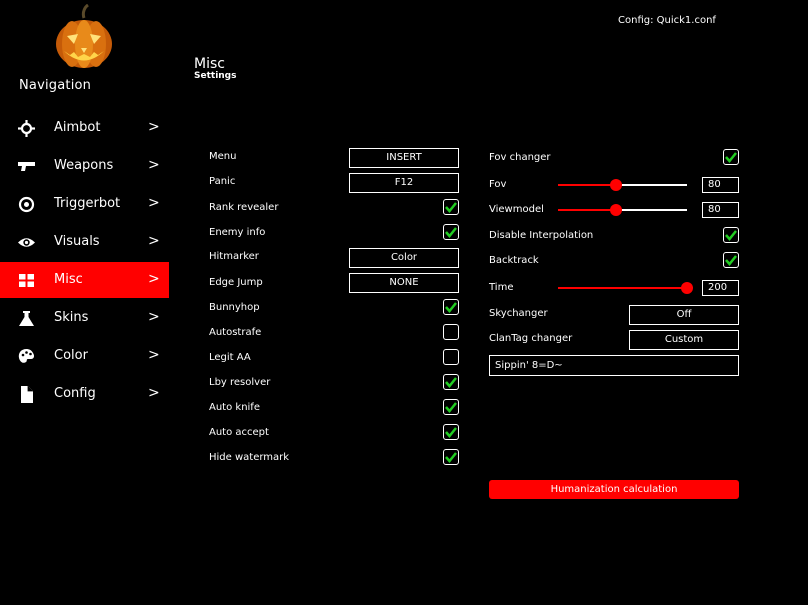 This screenshot has height=605, width=808. Describe the element at coordinates (215, 76) in the screenshot. I see `page-subtitle: Settings` at that location.